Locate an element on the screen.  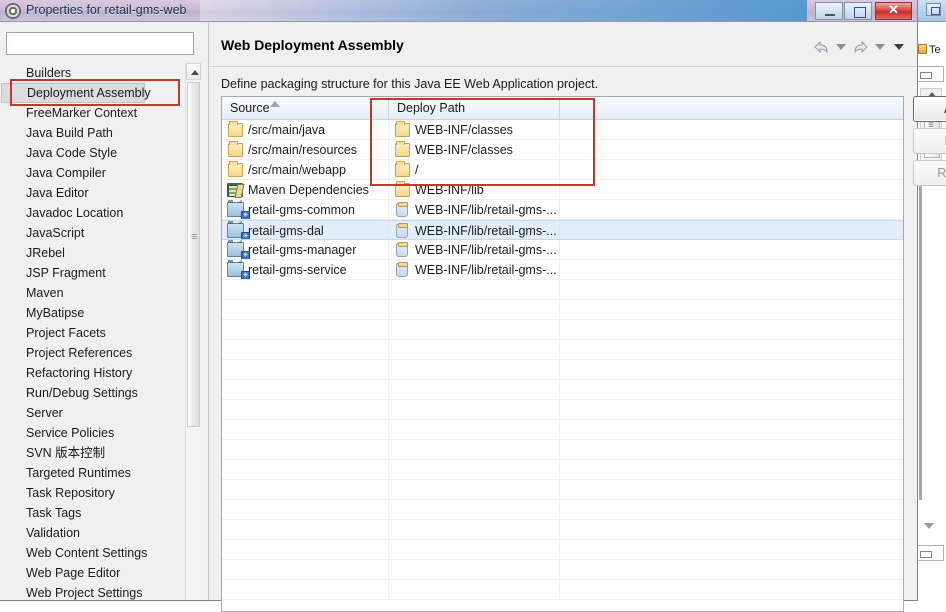
background-field-upper is located at coordinates (930, 74).